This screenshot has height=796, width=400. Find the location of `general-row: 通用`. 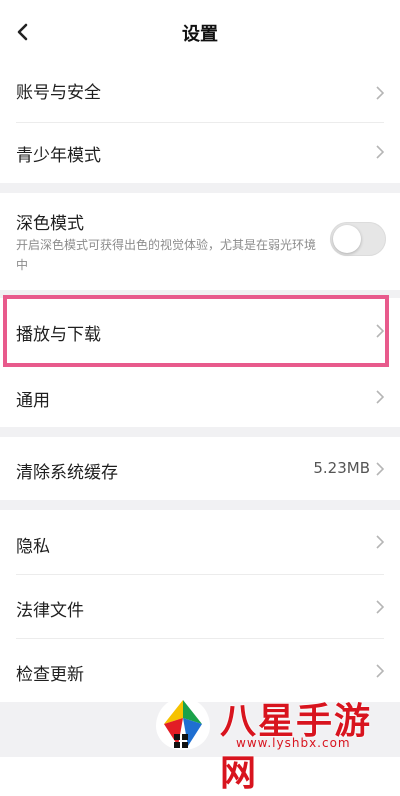

general-row: 通用 is located at coordinates (200, 397).